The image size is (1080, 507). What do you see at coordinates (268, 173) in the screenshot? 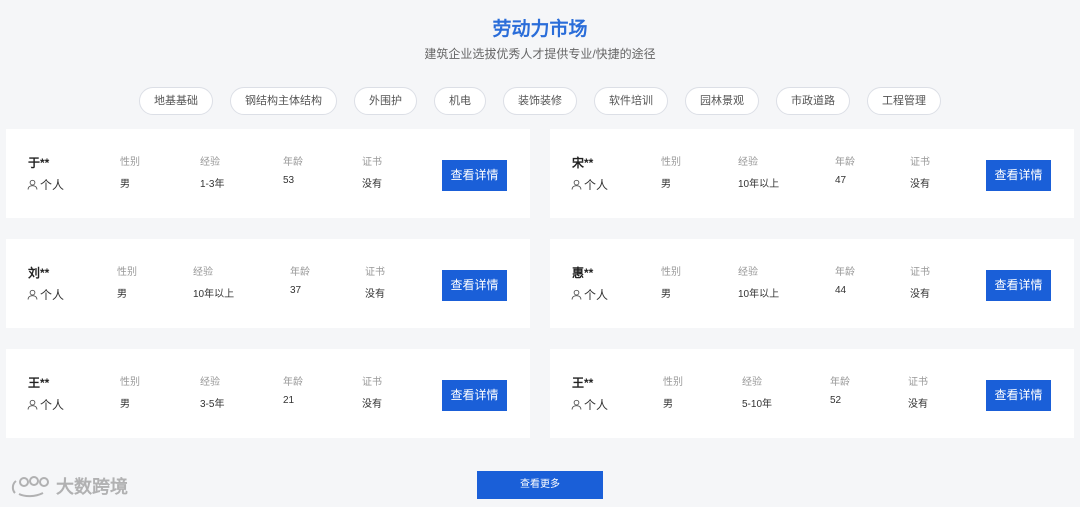
I see `worker-card: 于** 个人 性别 男 经验 1-3年 年龄 53 证书 没有 查看详情` at bounding box center [268, 173].